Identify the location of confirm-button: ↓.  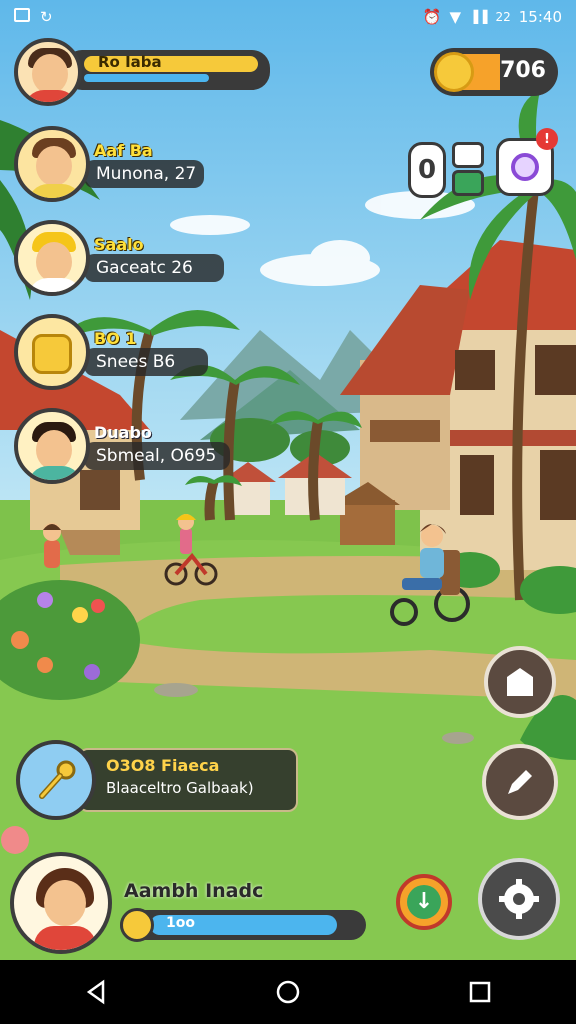
(424, 902).